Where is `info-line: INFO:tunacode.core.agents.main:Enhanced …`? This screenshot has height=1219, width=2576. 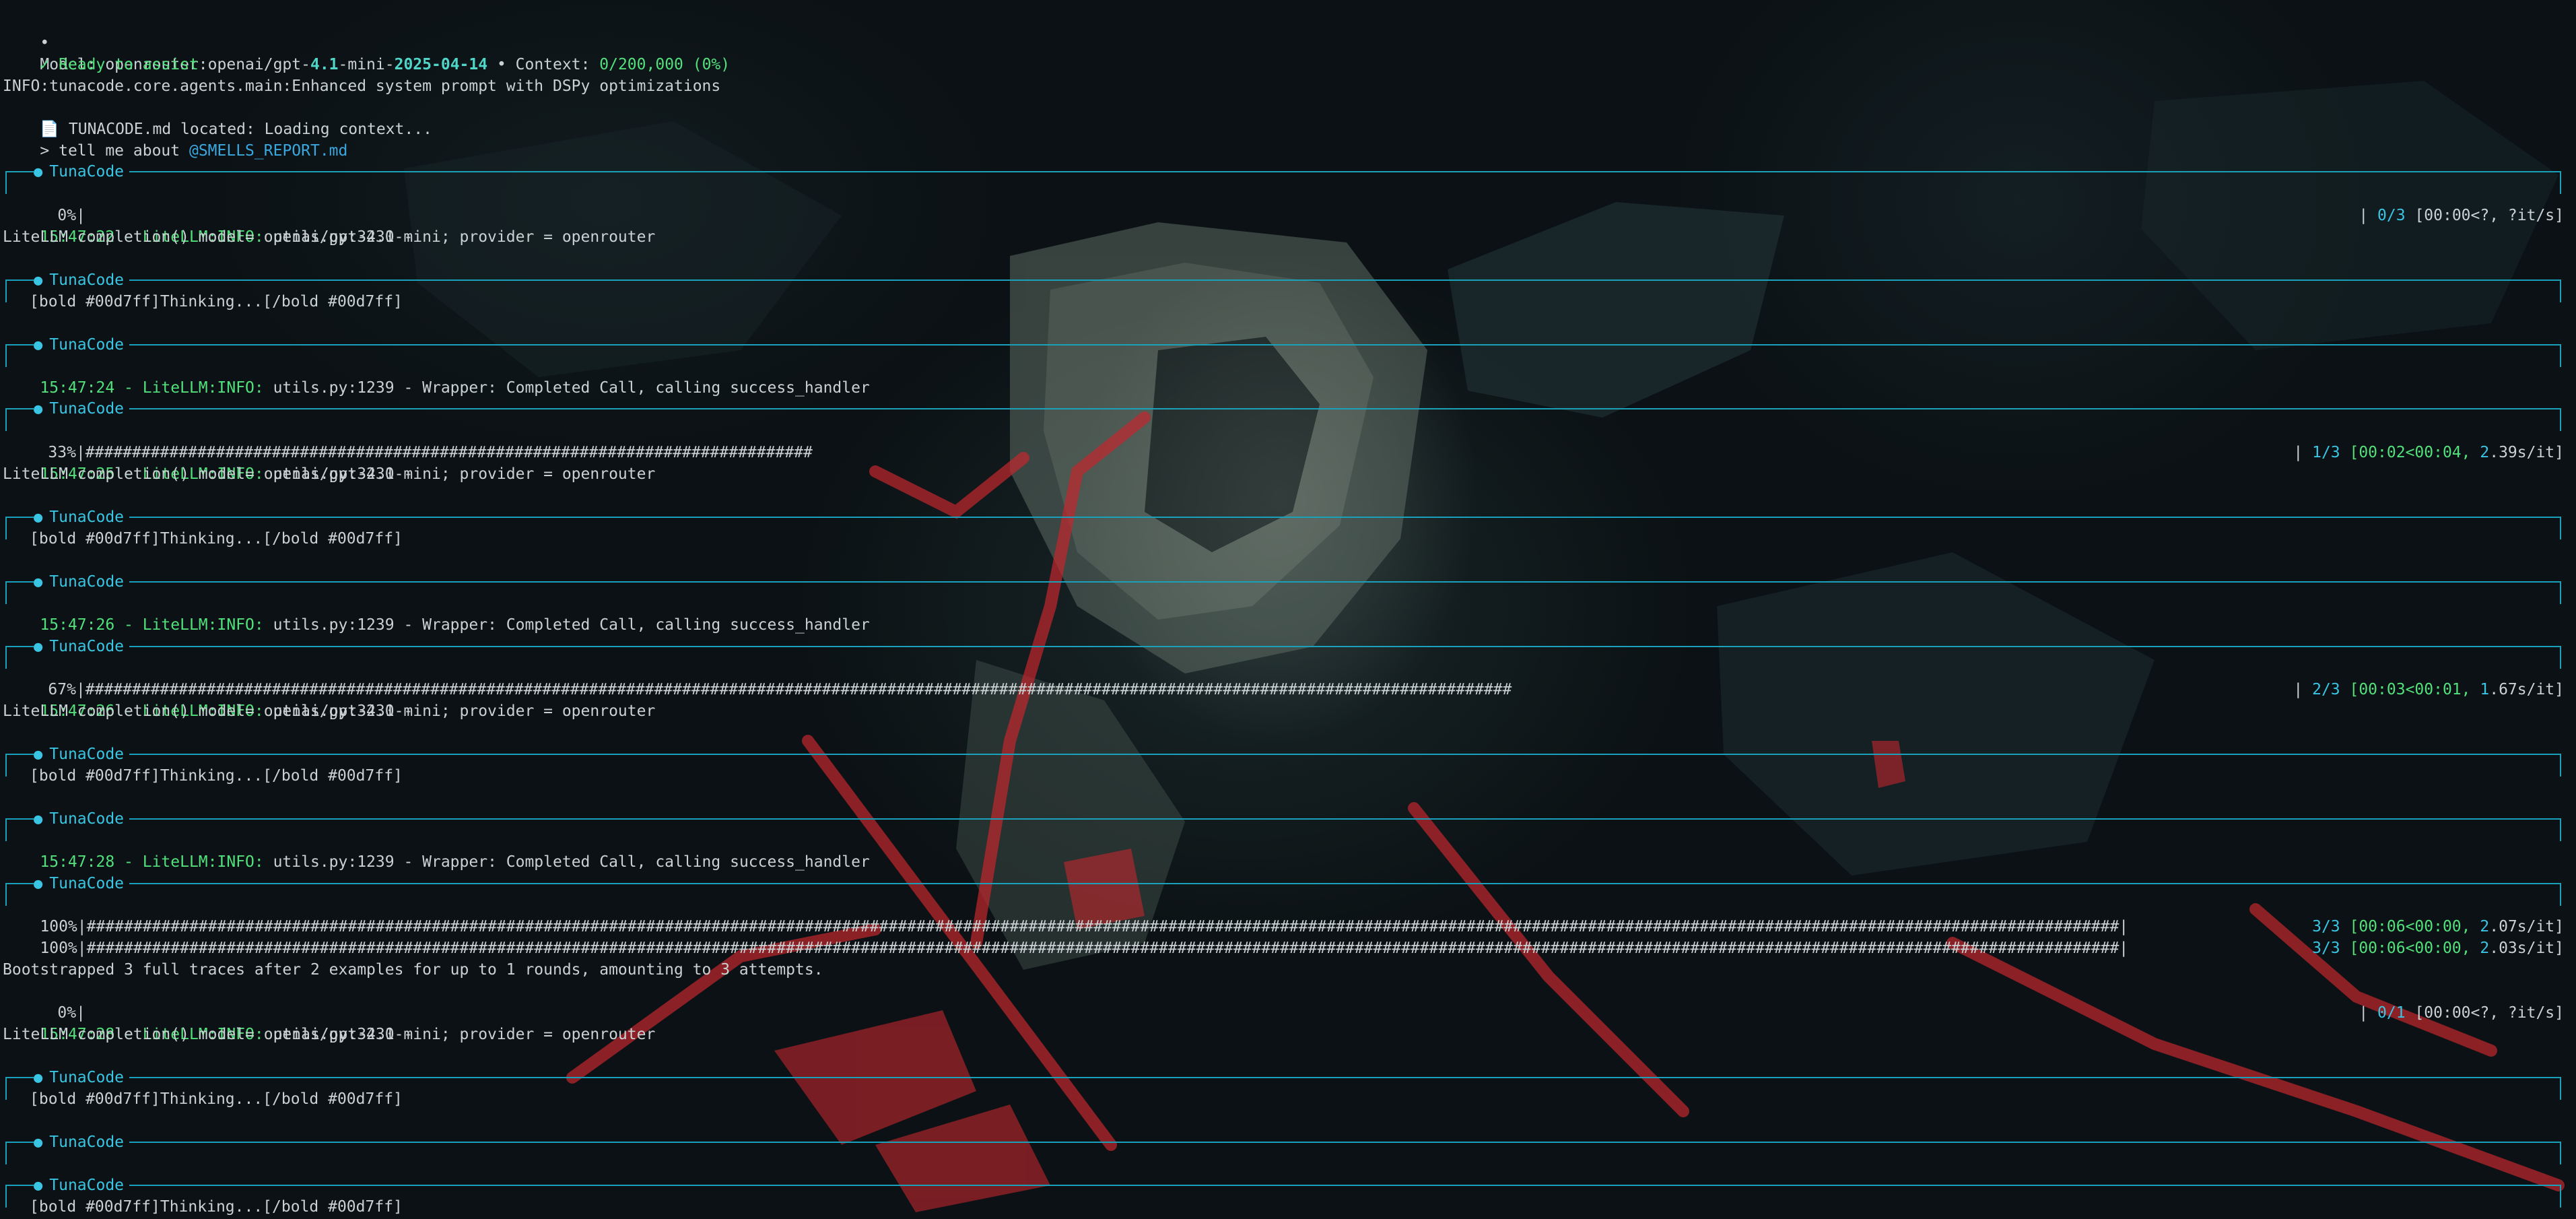 info-line: INFO:tunacode.core.agents.main:Enhanced … is located at coordinates (362, 86).